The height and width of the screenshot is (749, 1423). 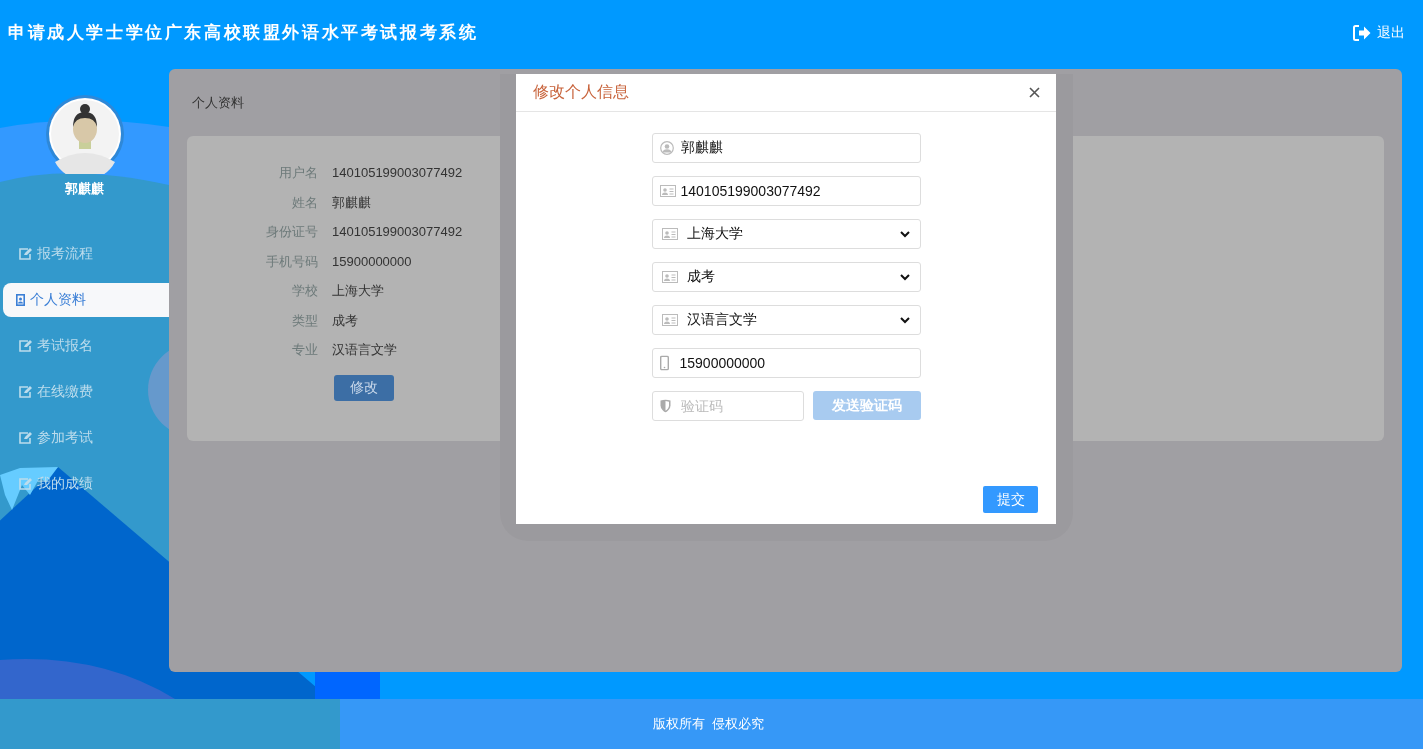 What do you see at coordinates (364, 350) in the screenshot?
I see `field-value: 汉语言文学` at bounding box center [364, 350].